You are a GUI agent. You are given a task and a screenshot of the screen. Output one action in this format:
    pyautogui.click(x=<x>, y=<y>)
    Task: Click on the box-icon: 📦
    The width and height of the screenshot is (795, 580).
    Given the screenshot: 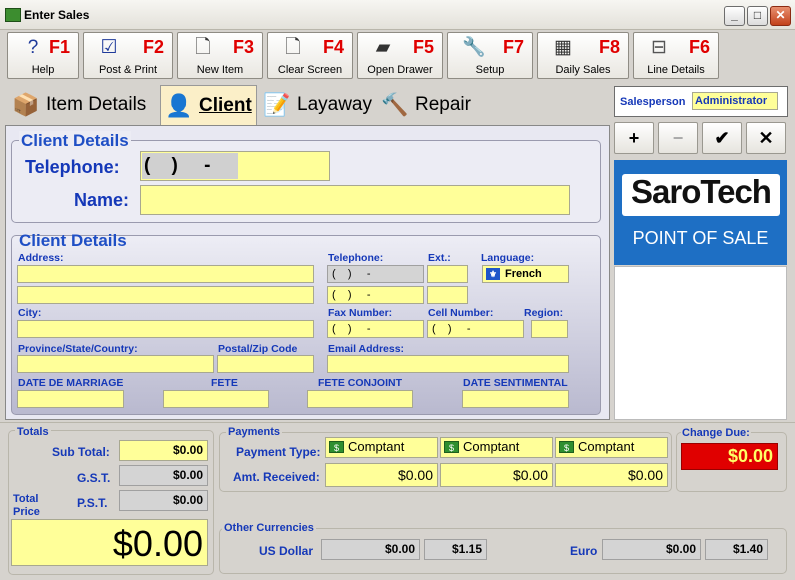 What is the action you would take?
    pyautogui.click(x=26, y=104)
    